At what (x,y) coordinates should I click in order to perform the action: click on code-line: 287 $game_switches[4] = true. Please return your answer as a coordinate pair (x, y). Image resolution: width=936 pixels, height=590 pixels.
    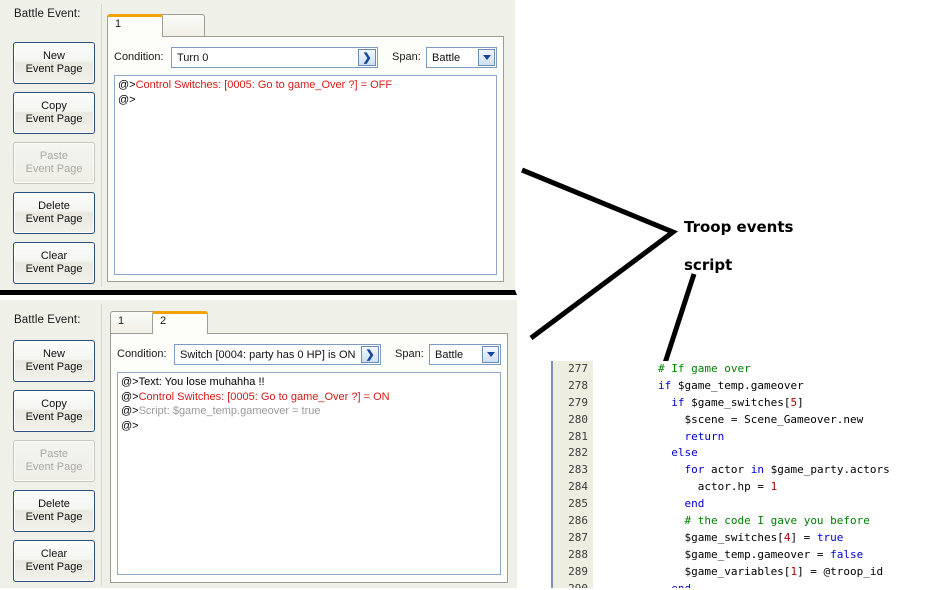
    Looking at the image, I should click on (743, 538).